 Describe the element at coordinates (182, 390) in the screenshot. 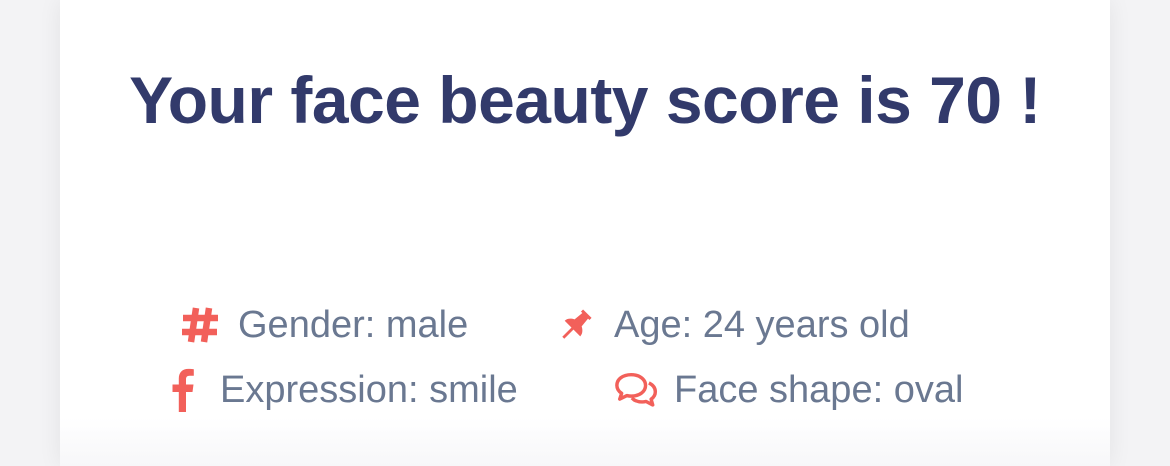

I see `facebook-f-icon` at that location.